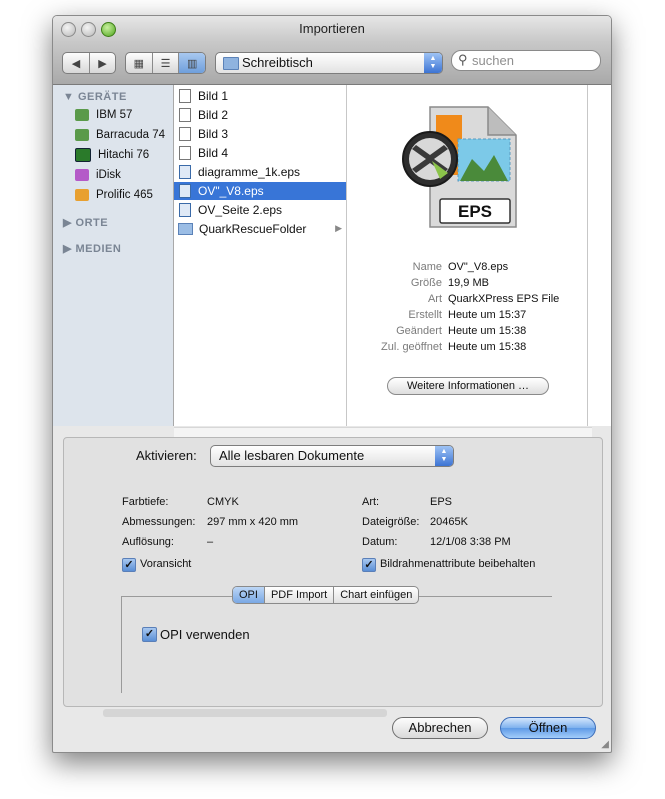  I want to click on farbtiefe-label: Farbtiefe:, so click(145, 502).